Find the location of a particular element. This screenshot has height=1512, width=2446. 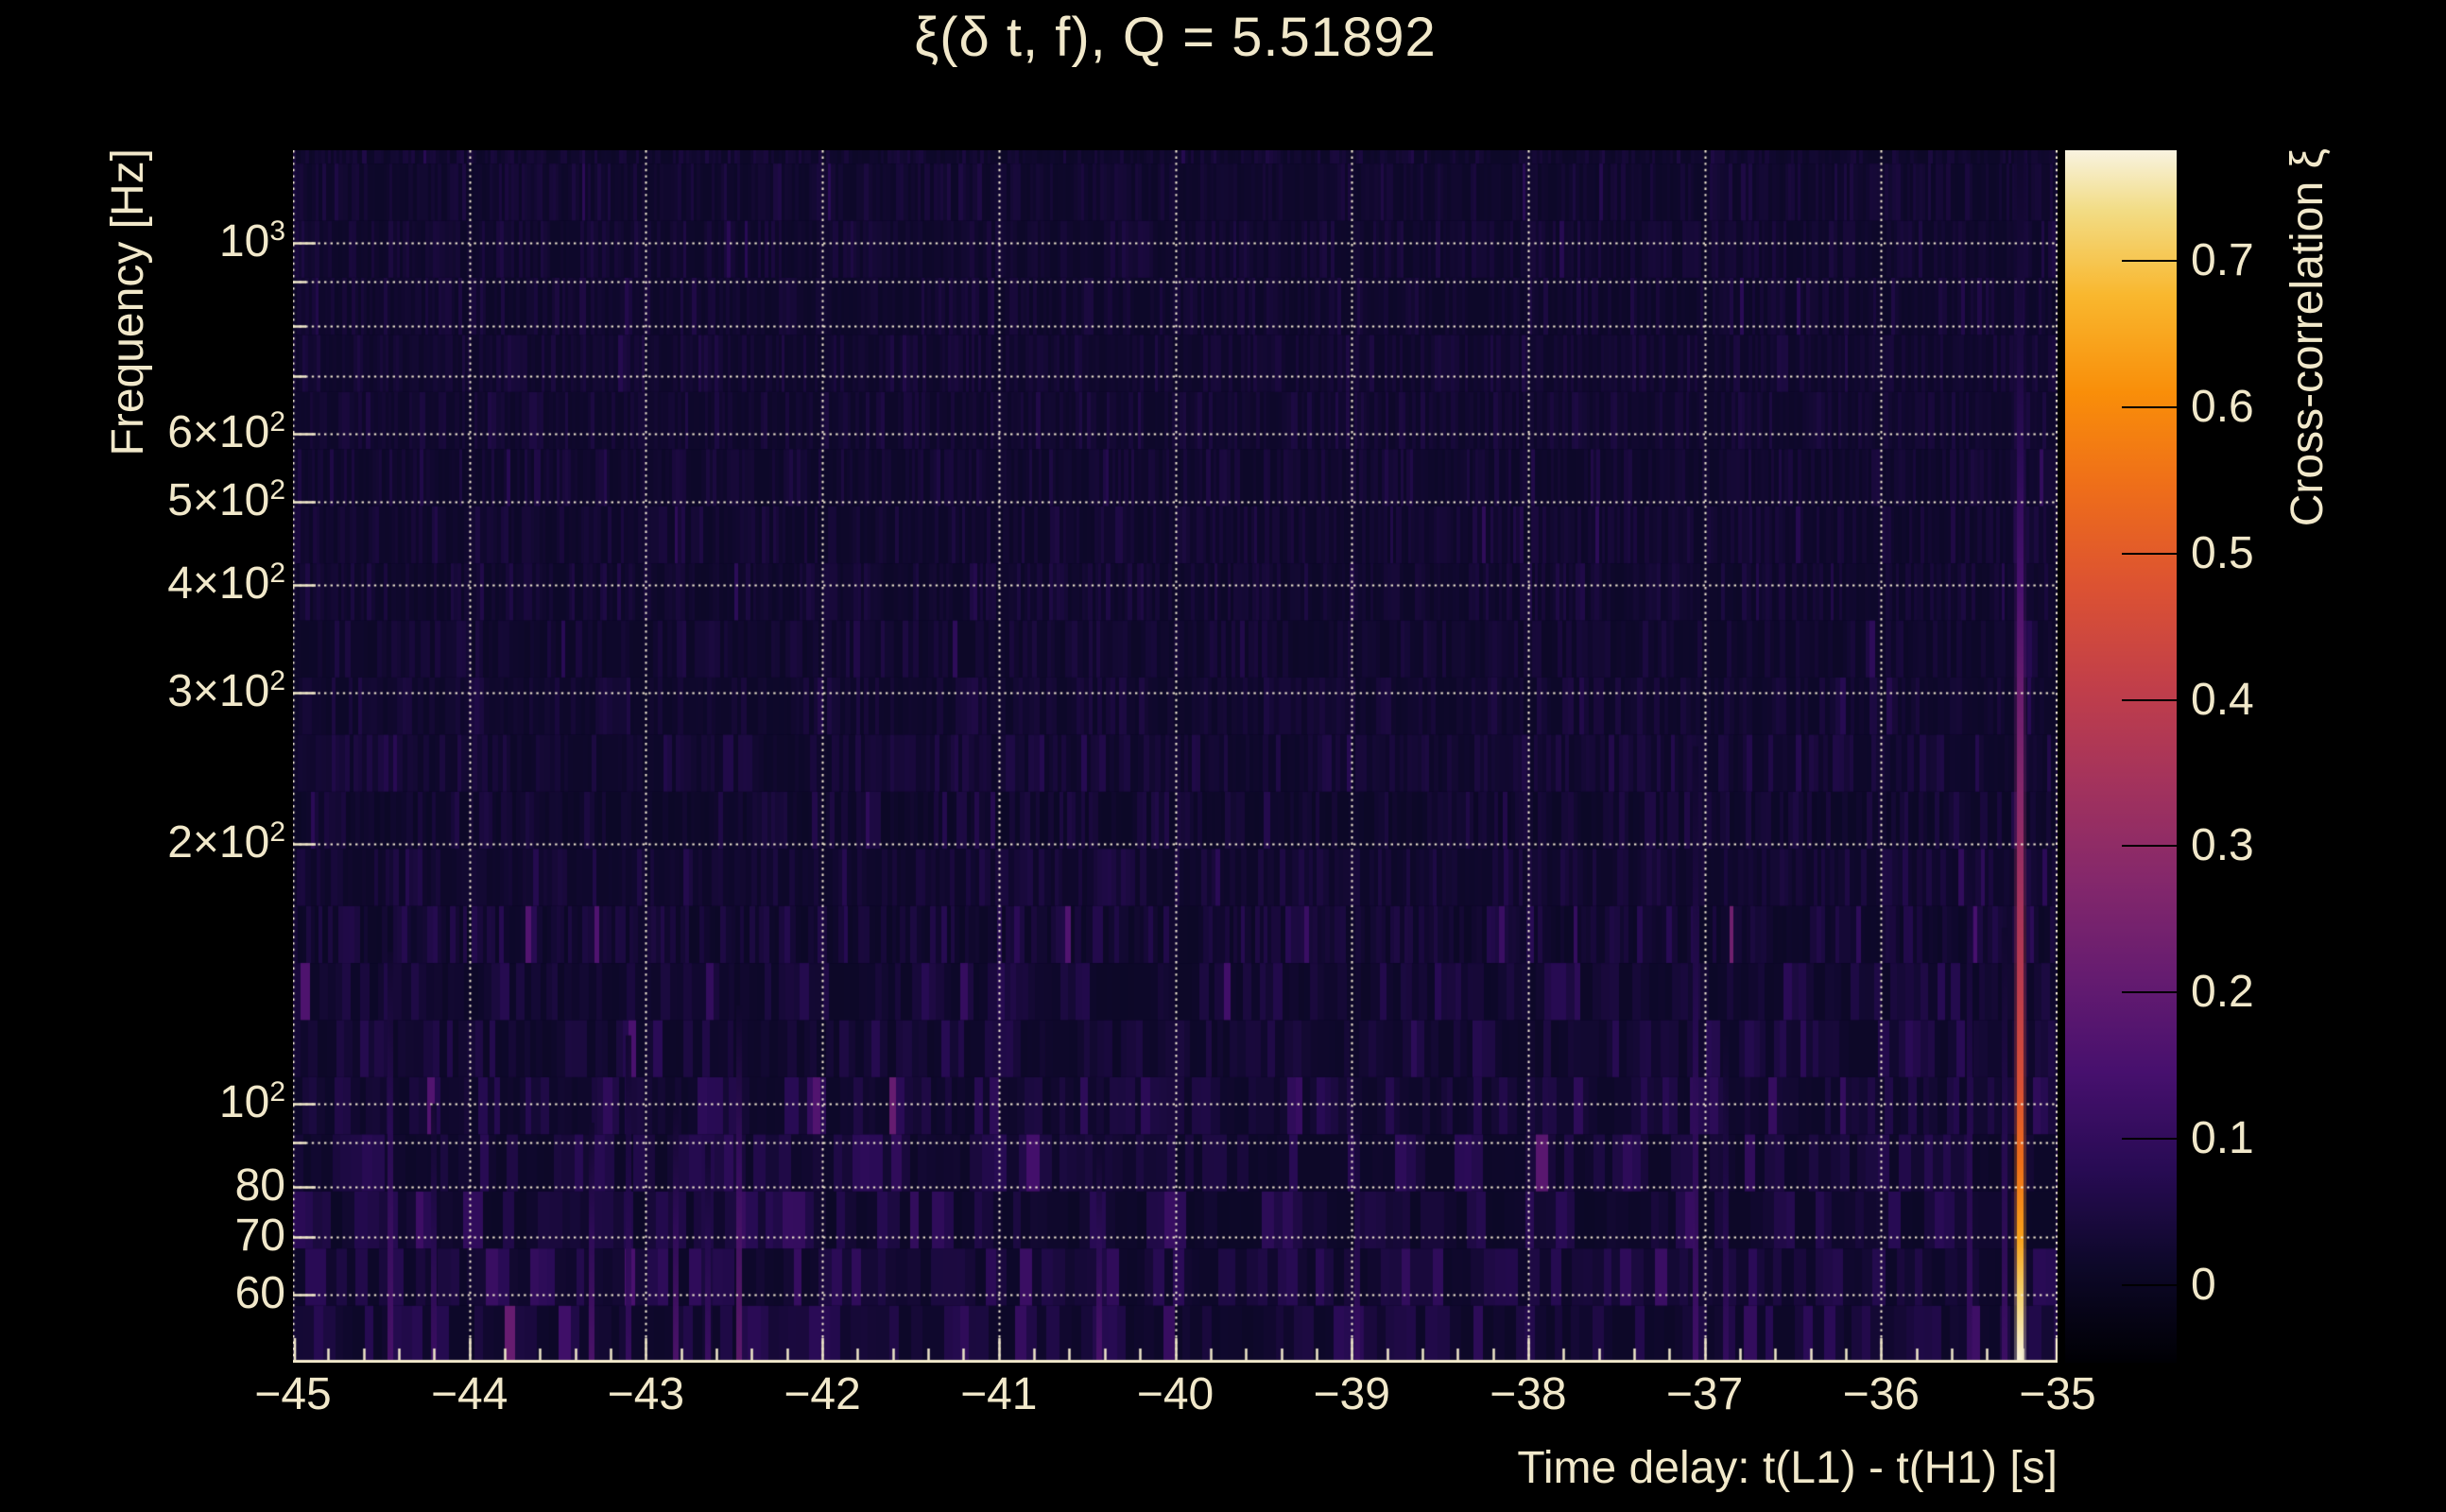

colorbar-tick-label: 0.5 is located at coordinates (2222, 552).